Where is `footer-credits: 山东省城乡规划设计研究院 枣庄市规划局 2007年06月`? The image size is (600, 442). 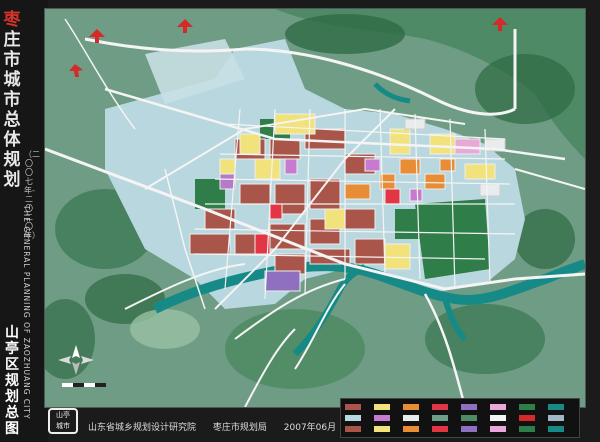 footer-credits: 山东省城乡规划设计研究院 枣庄市规划局 2007年06月 is located at coordinates (219, 426).